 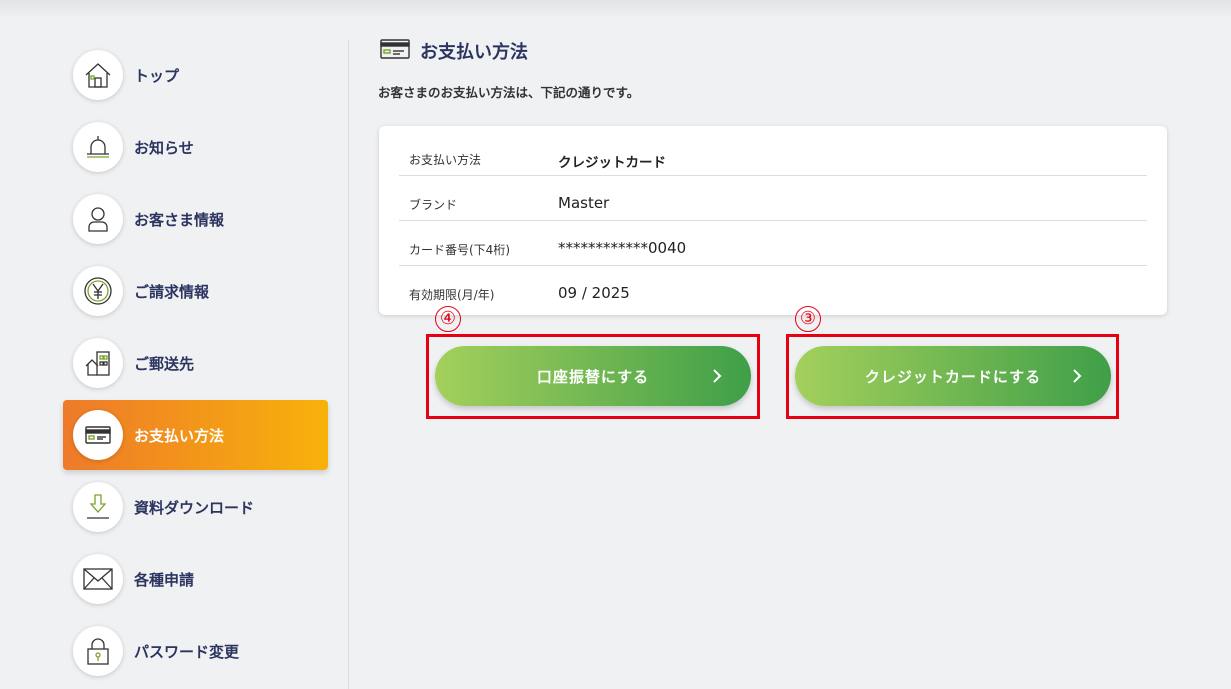 What do you see at coordinates (594, 293) in the screenshot?
I see `detail-value: 09 / 2025` at bounding box center [594, 293].